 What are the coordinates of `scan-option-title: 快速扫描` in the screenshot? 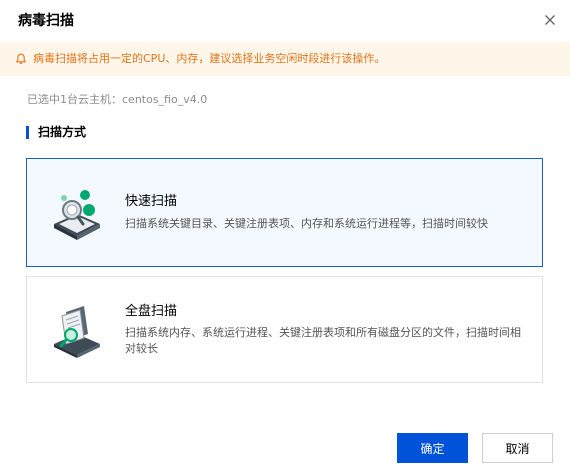 It's located at (151, 201).